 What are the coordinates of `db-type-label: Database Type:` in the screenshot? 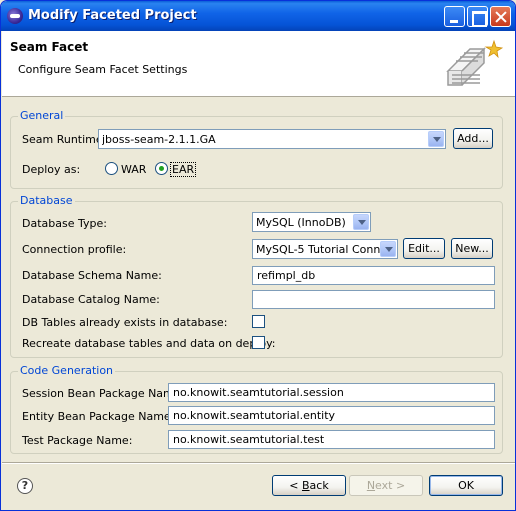 It's located at (64, 223).